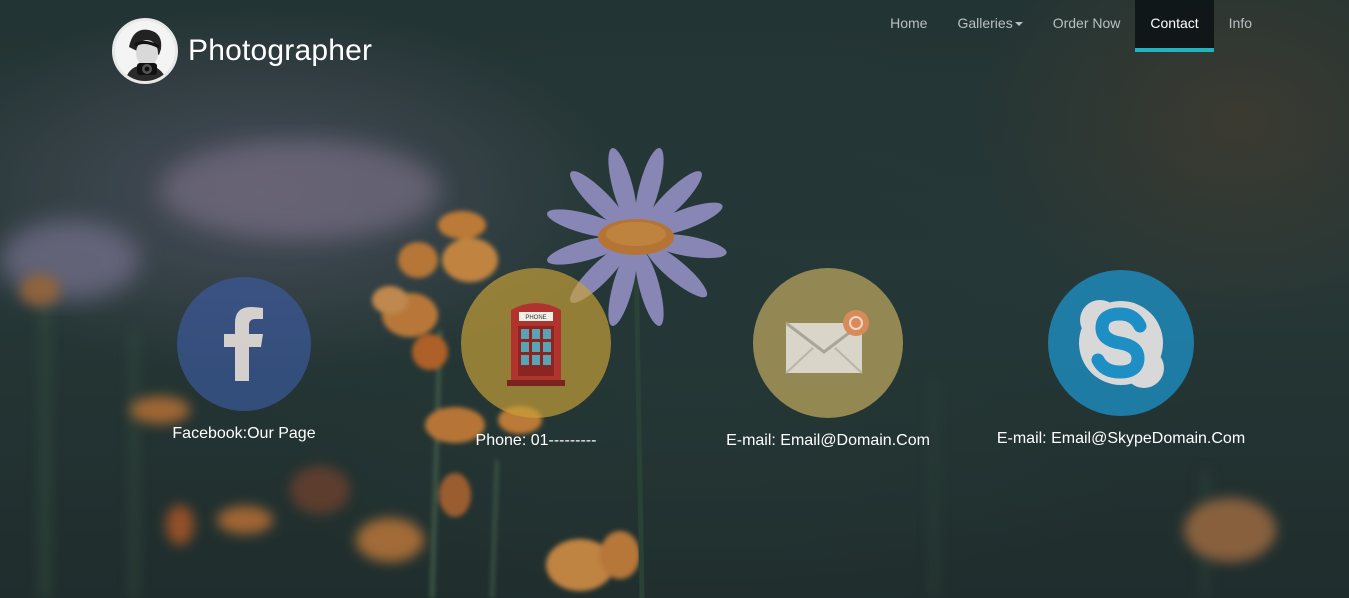 This screenshot has height=598, width=1349. Describe the element at coordinates (828, 440) in the screenshot. I see `contact-label: E-mail: Email@Domain.Com` at that location.